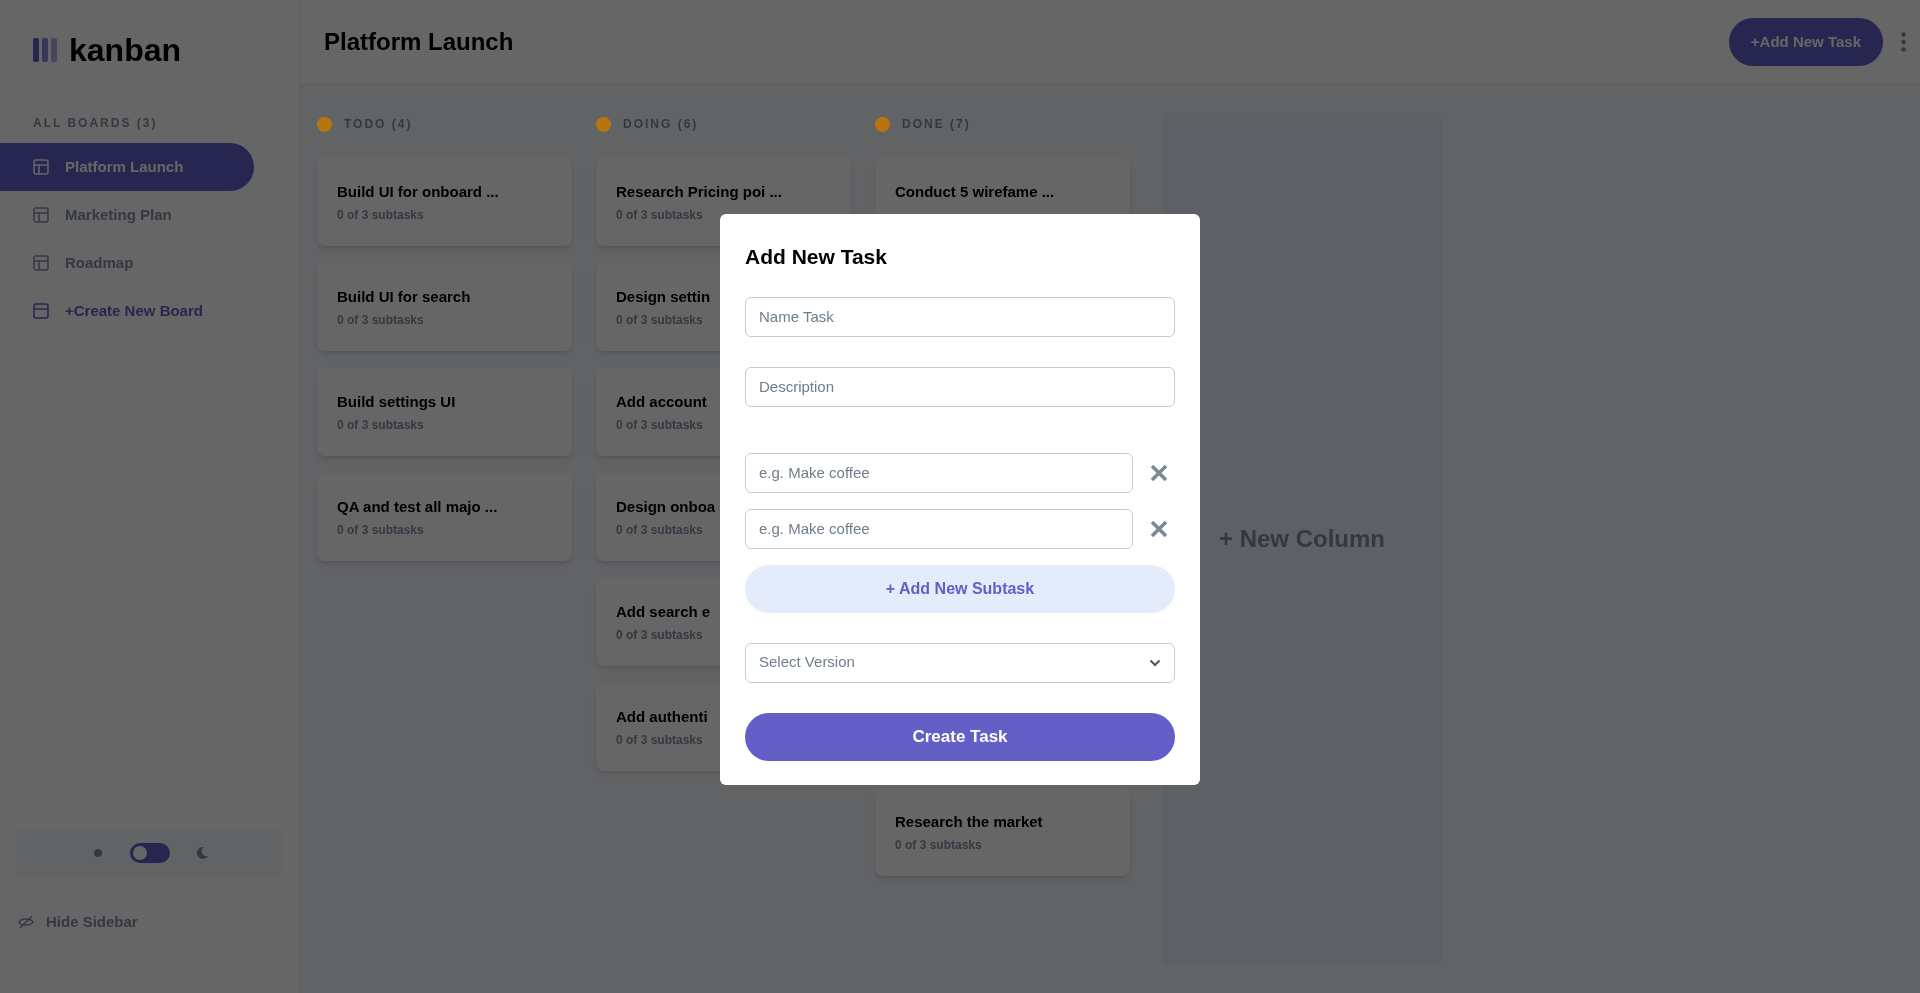  What do you see at coordinates (661, 401) in the screenshot?
I see `task-title: Add account` at bounding box center [661, 401].